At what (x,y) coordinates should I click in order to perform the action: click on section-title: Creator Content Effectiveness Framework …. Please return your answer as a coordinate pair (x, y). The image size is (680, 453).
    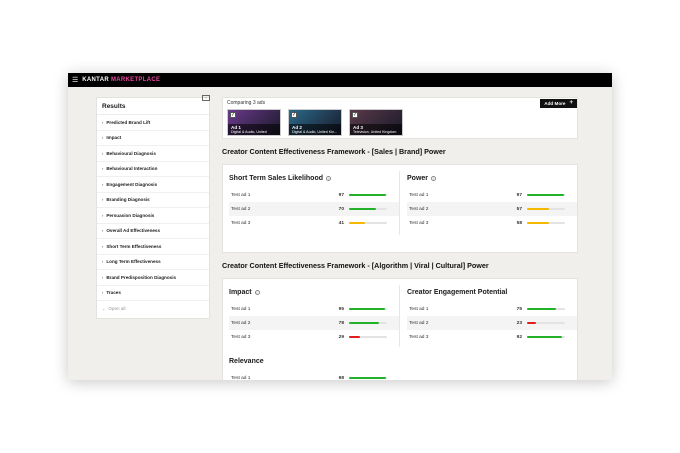
    Looking at the image, I should click on (334, 151).